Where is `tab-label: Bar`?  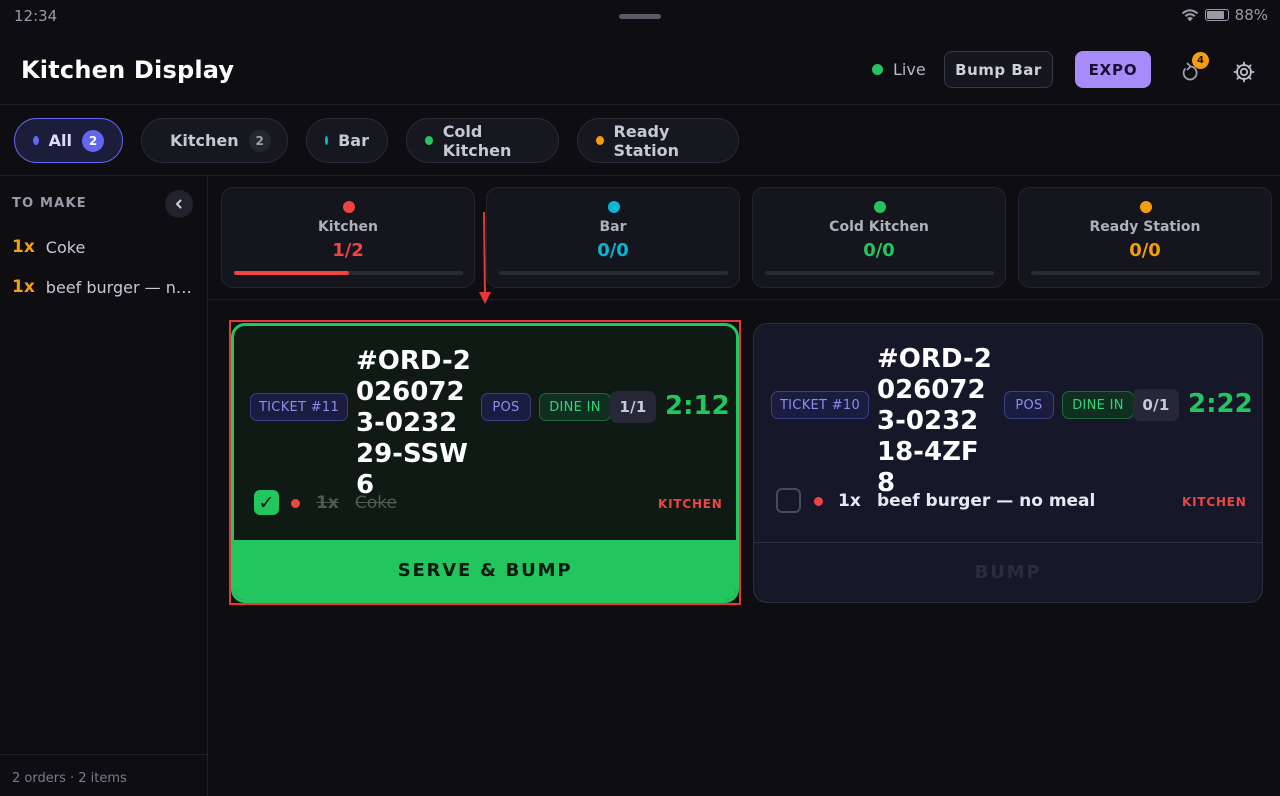
tab-label: Bar is located at coordinates (353, 140).